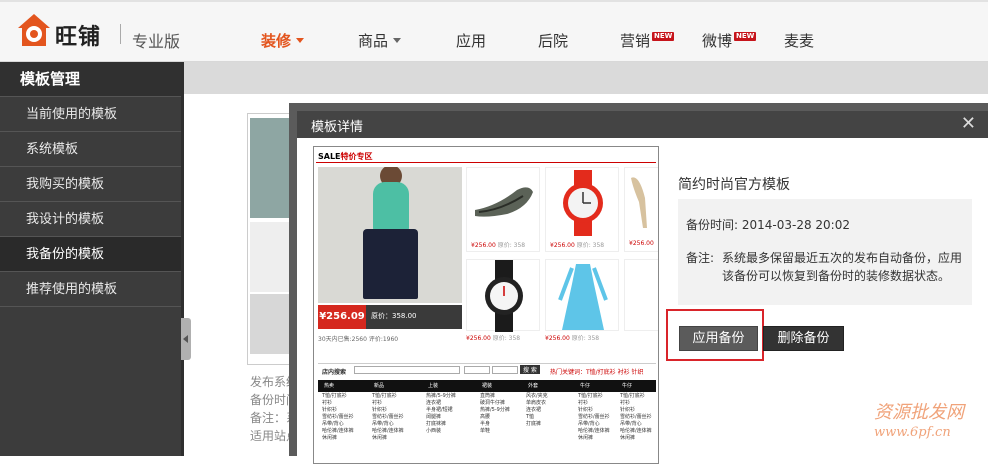  I want to click on search-label: 店内搜索, so click(334, 372).